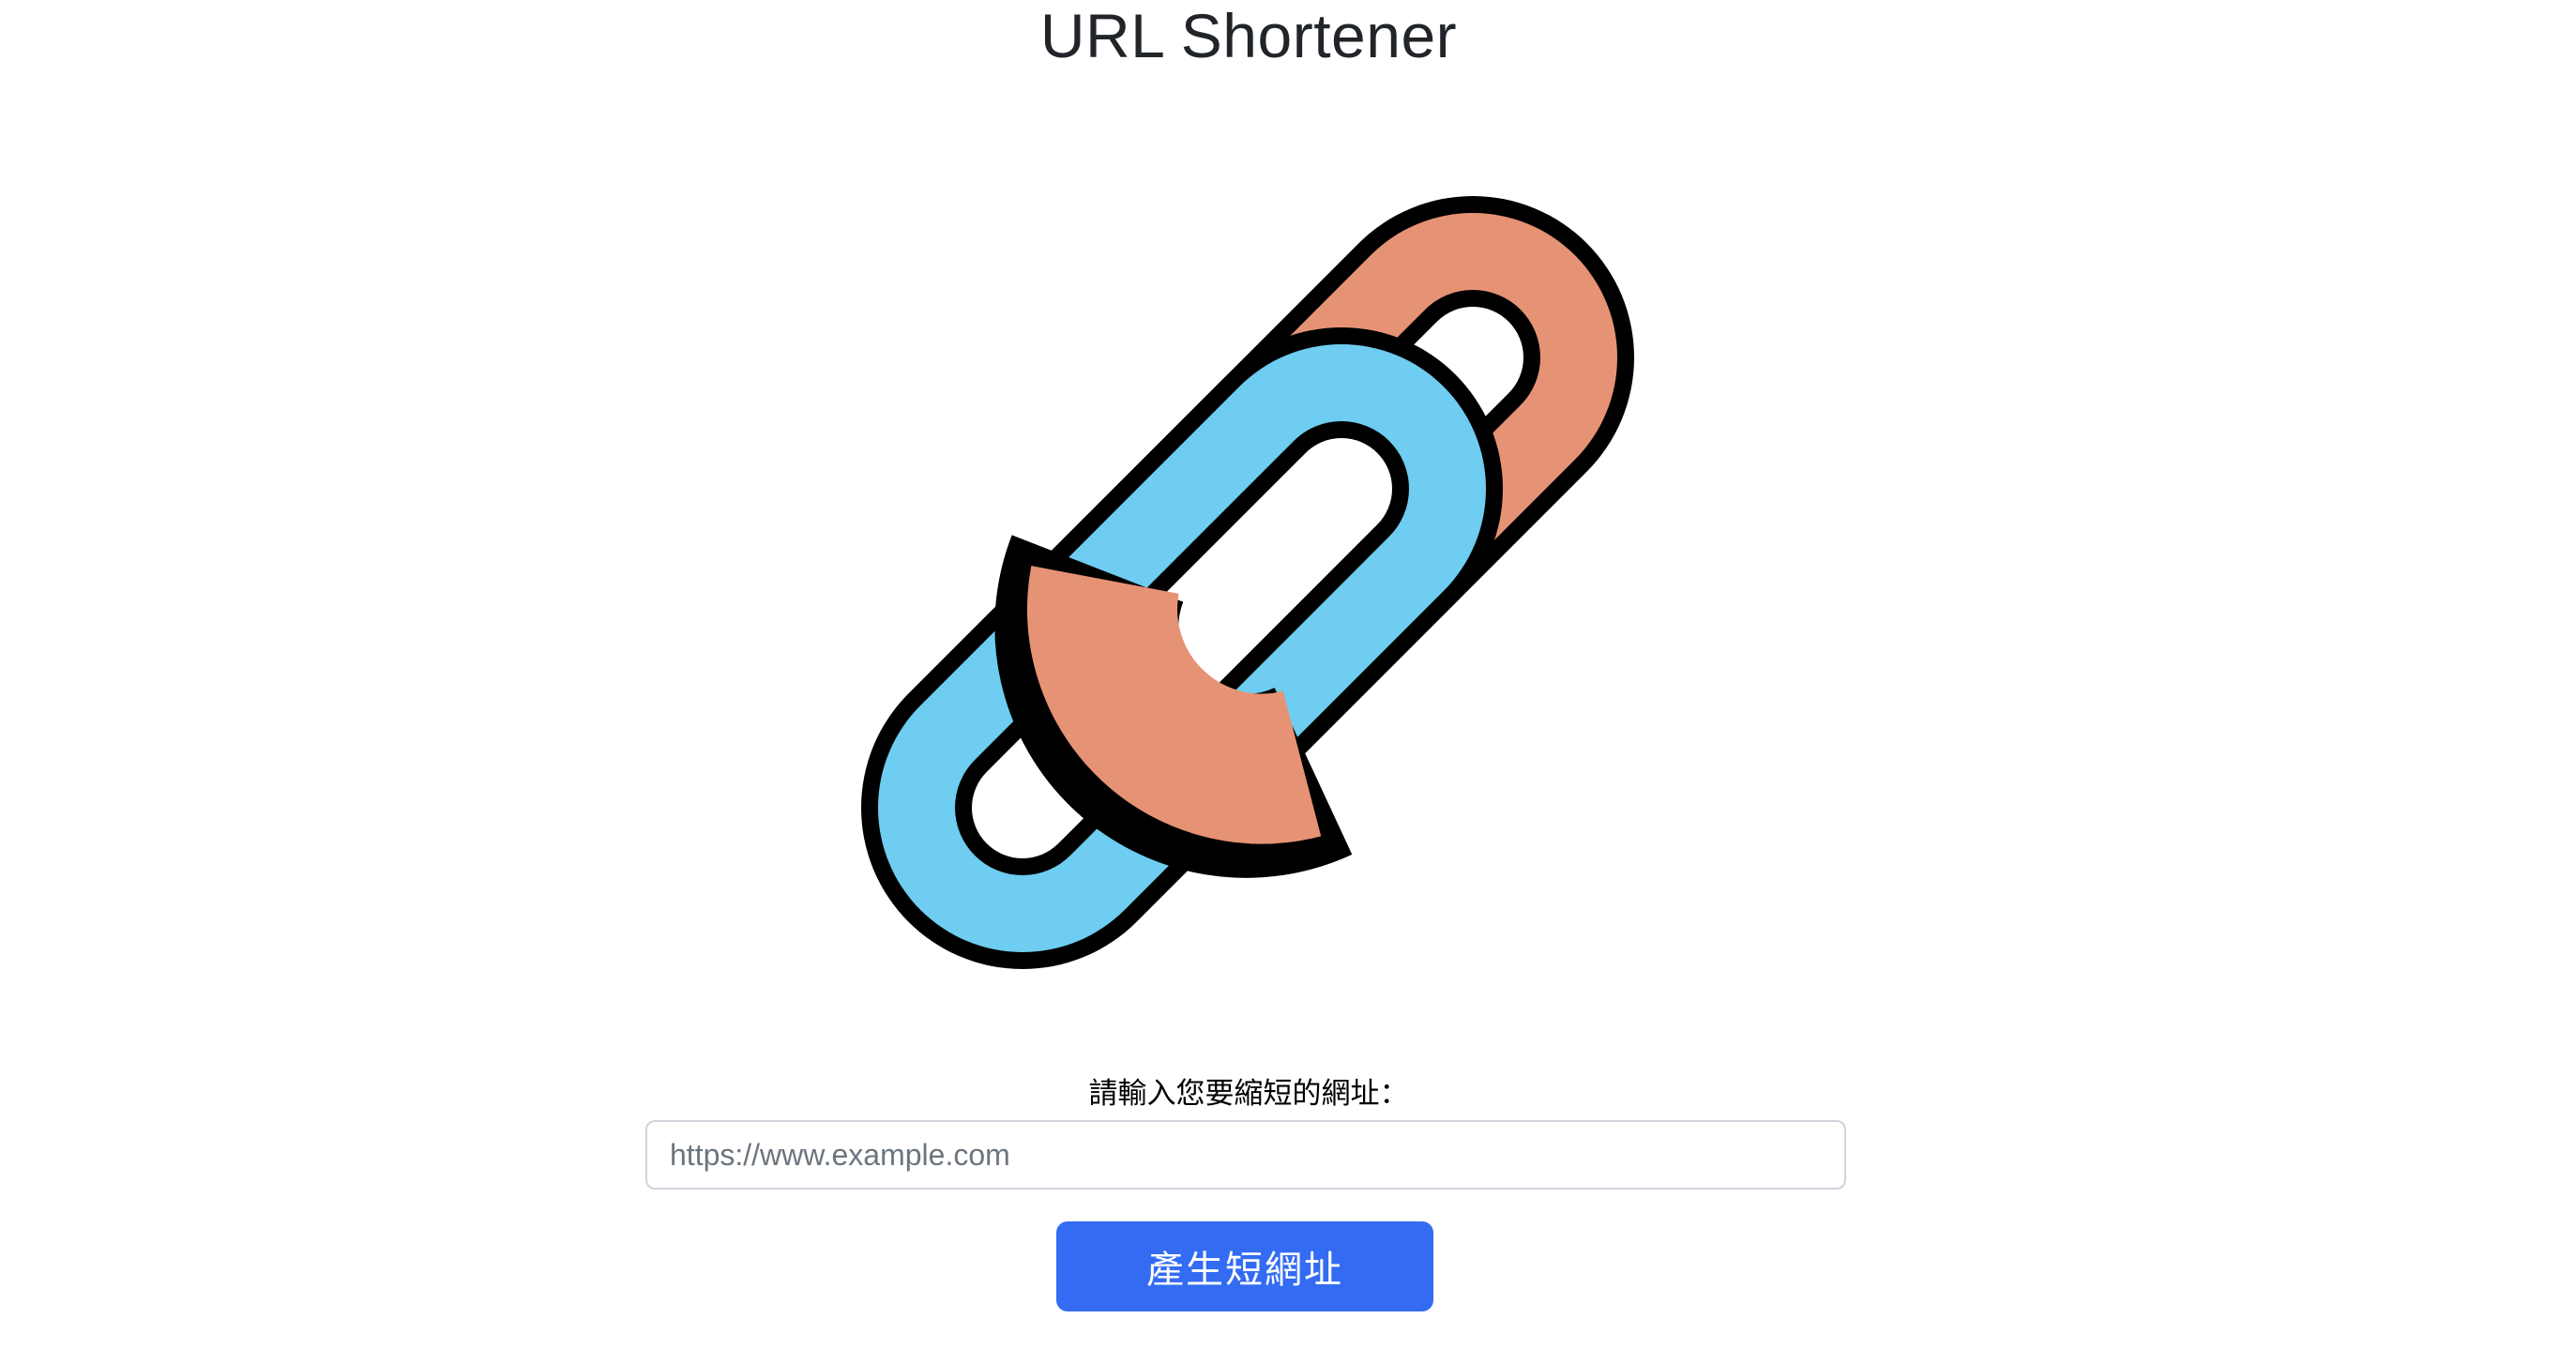 The width and height of the screenshot is (2576, 1364). What do you see at coordinates (1248, 35) in the screenshot?
I see `page-title: URL Shortener` at bounding box center [1248, 35].